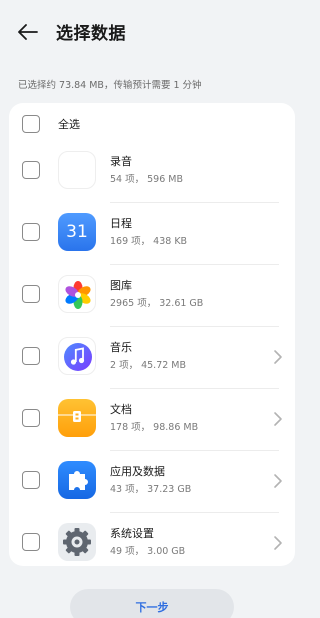 This screenshot has height=618, width=320. I want to click on header: 选择数据, so click(150, 32).